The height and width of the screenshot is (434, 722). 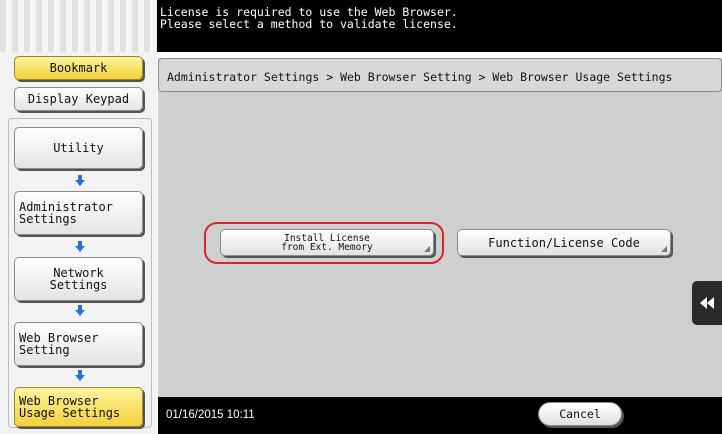 What do you see at coordinates (78, 279) in the screenshot?
I see `network-settings-button: Network Settings` at bounding box center [78, 279].